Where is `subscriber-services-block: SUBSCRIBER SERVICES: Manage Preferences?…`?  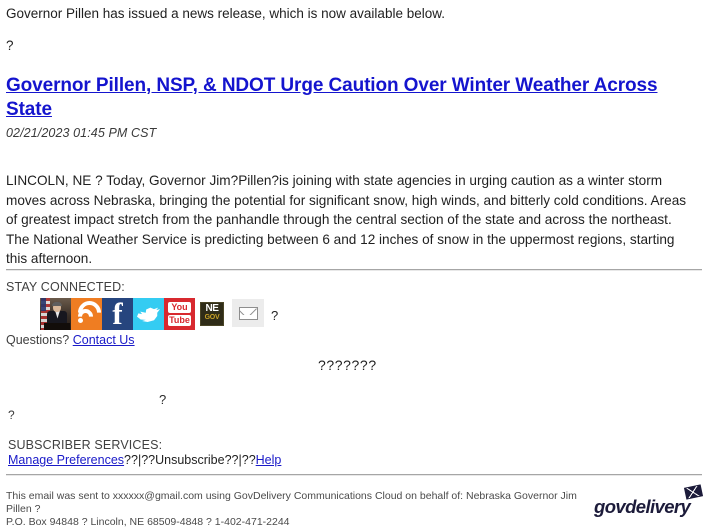 subscriber-services-block: SUBSCRIBER SERVICES: Manage Preferences?… is located at coordinates (144, 452).